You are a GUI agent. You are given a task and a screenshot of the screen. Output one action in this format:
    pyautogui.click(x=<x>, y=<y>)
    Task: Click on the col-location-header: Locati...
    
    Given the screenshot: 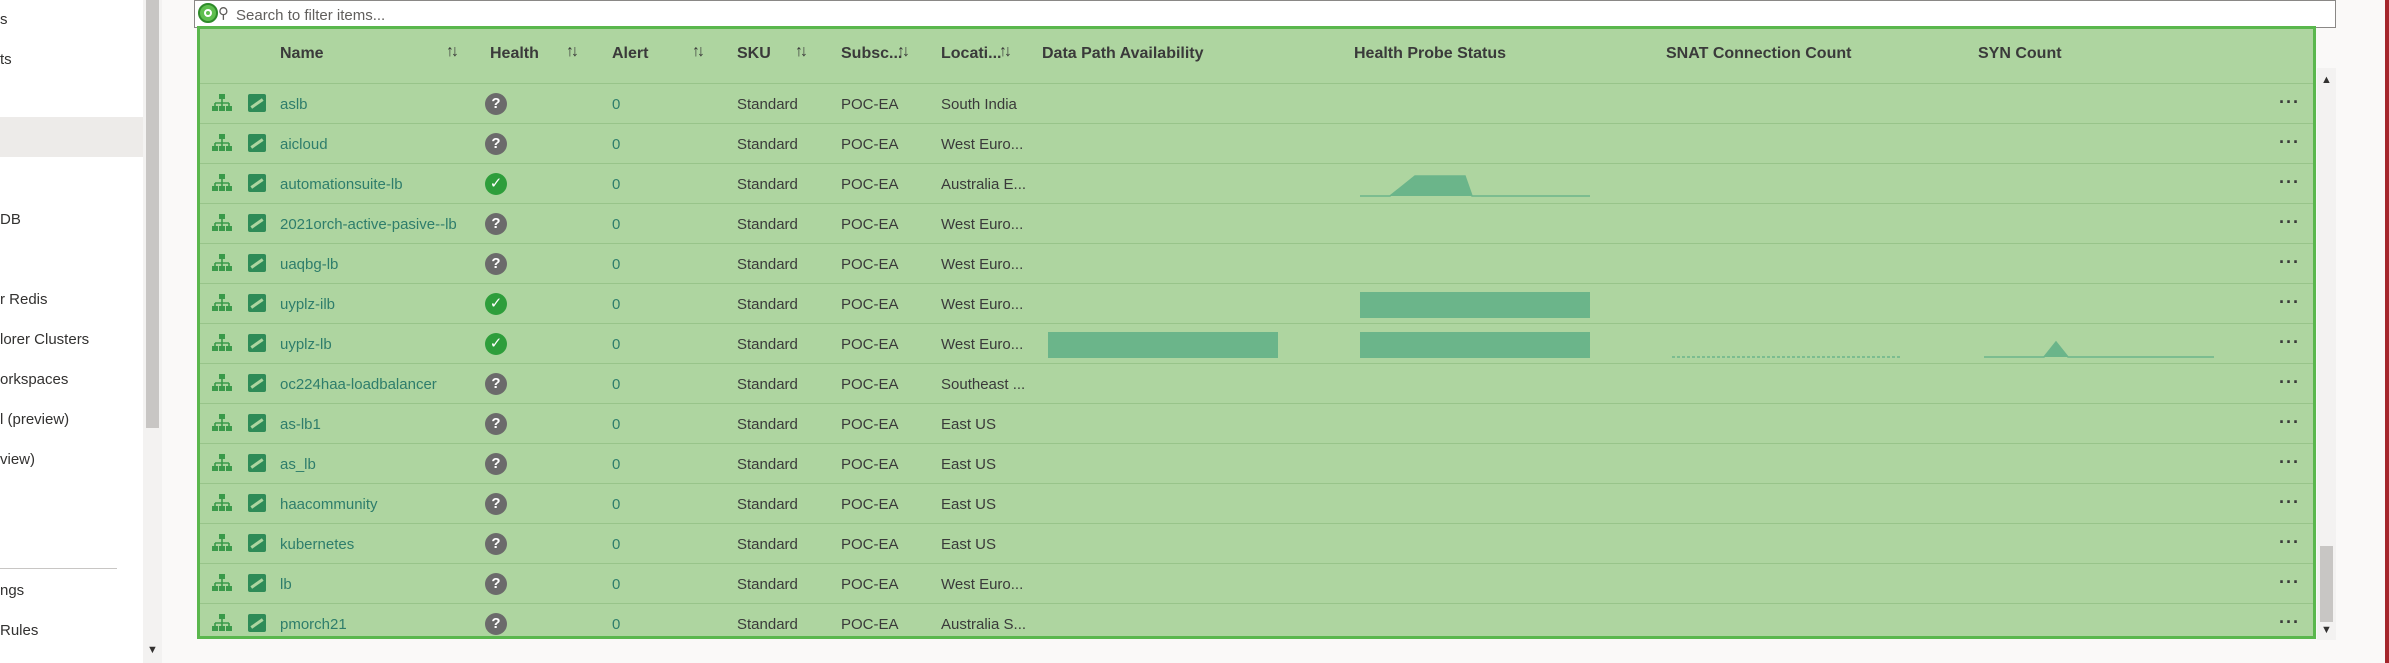 What is the action you would take?
    pyautogui.click(x=971, y=54)
    